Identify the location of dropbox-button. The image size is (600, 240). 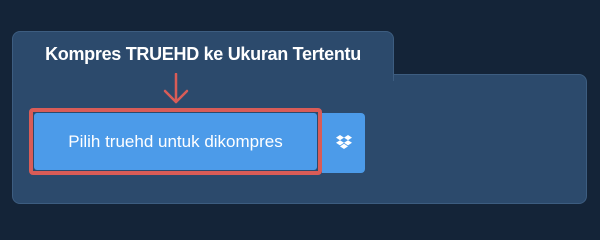
(343, 143).